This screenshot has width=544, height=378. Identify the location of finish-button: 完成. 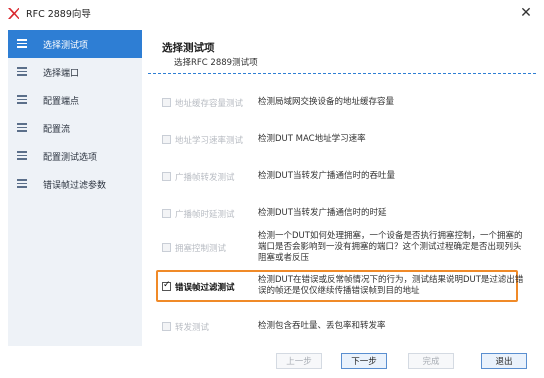
(431, 361).